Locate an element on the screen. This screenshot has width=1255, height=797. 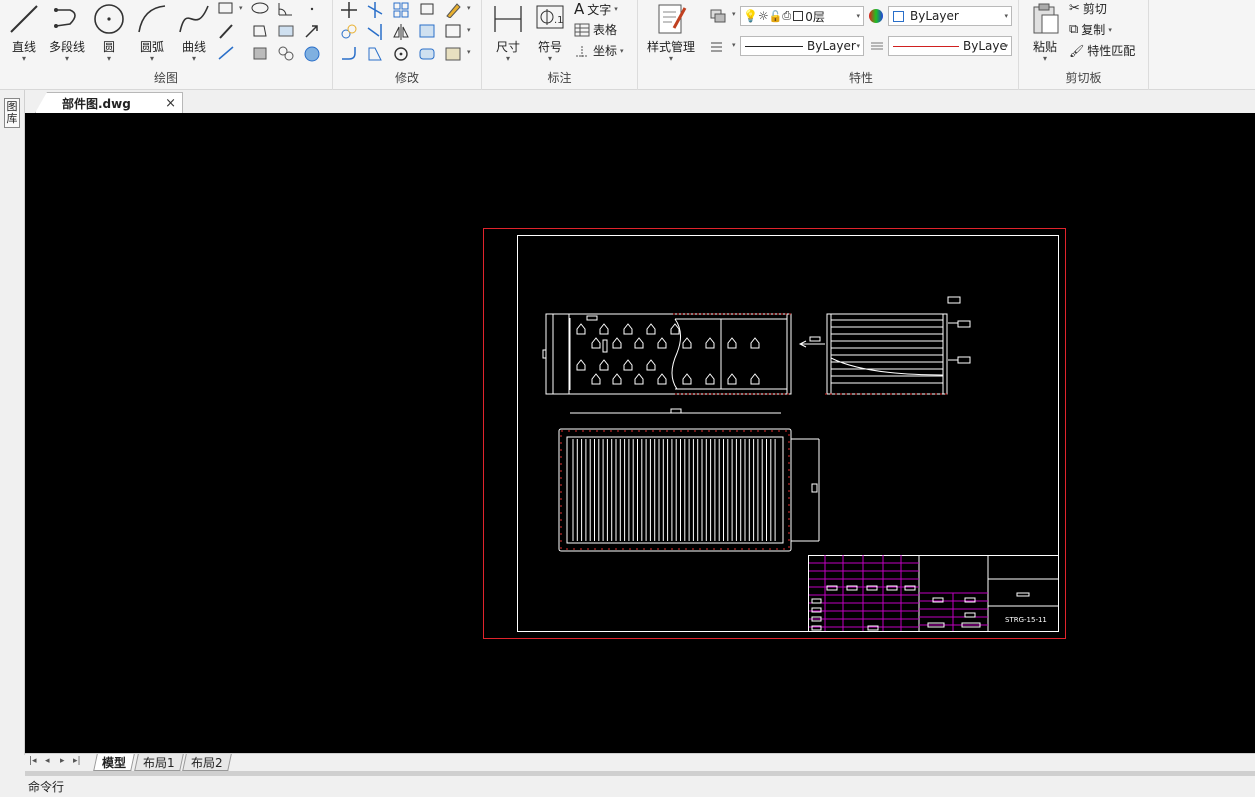
command-line: 命令行 is located at coordinates (627, 786).